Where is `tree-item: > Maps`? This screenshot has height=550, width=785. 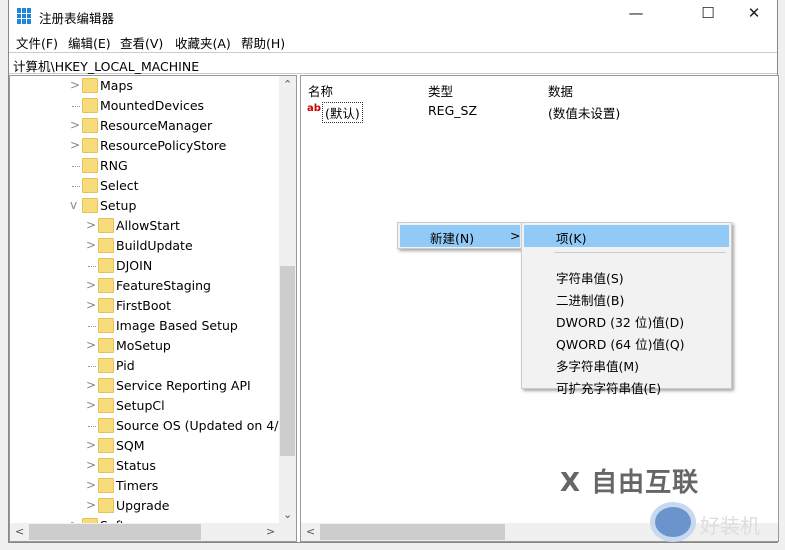 tree-item: > Maps is located at coordinates (145, 86).